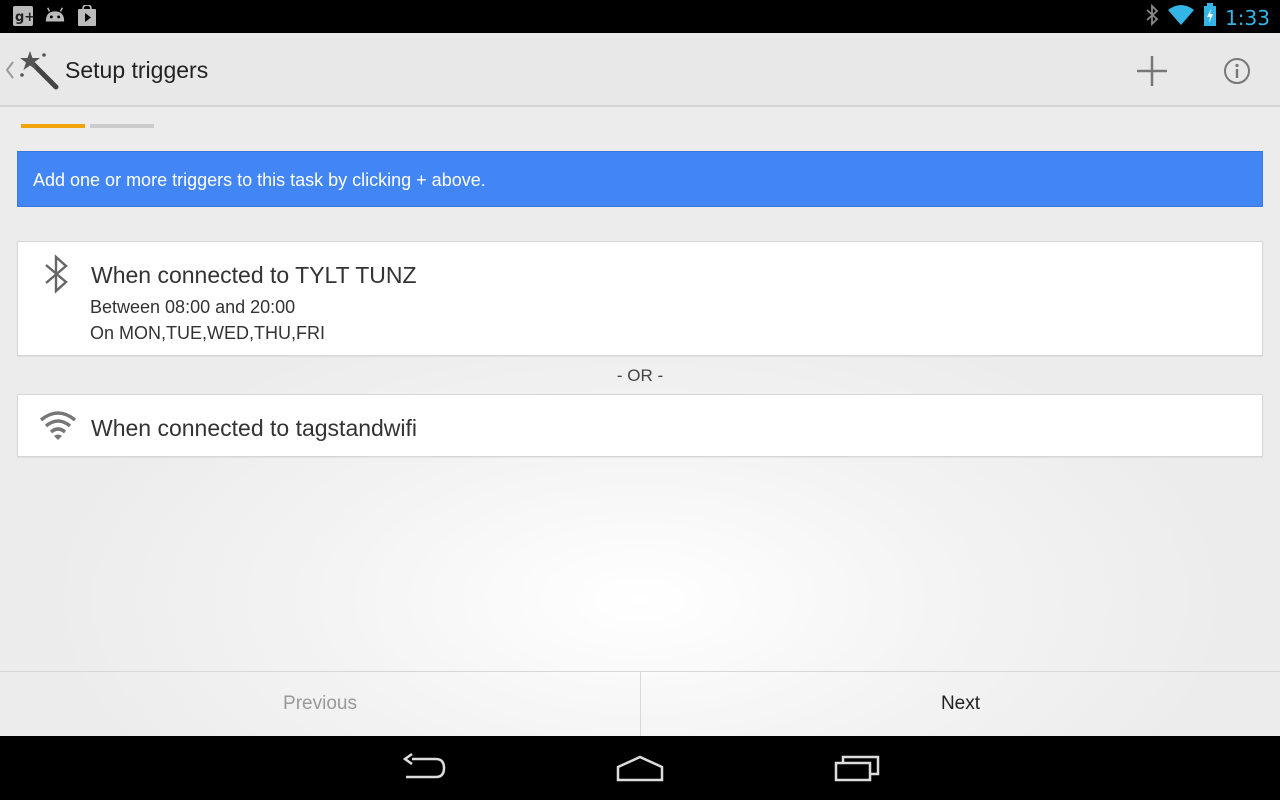  Describe the element at coordinates (254, 428) in the screenshot. I see `trigger-title: When connected to tagstandwifi` at that location.